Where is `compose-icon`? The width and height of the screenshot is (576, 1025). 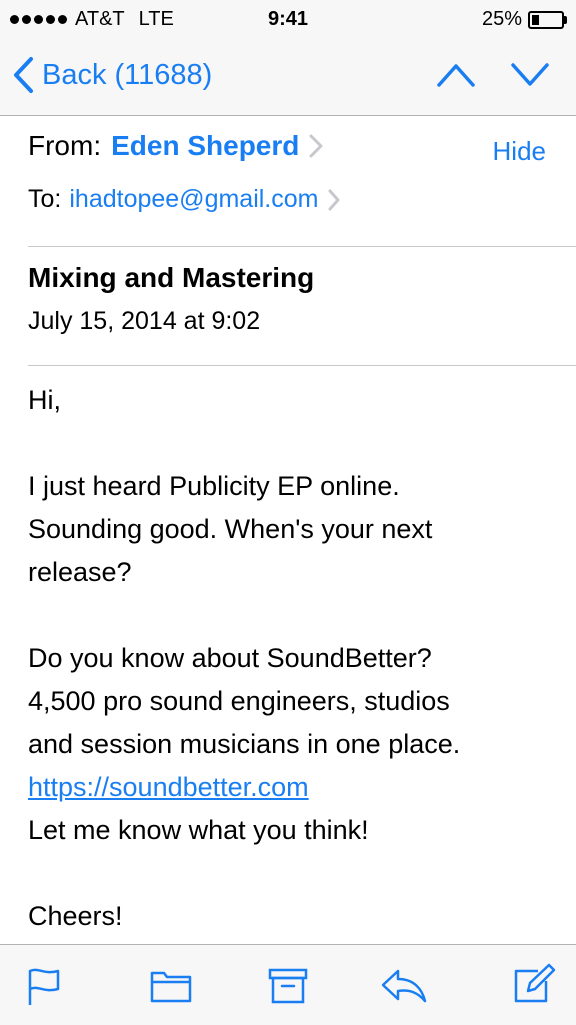
compose-icon is located at coordinates (535, 983).